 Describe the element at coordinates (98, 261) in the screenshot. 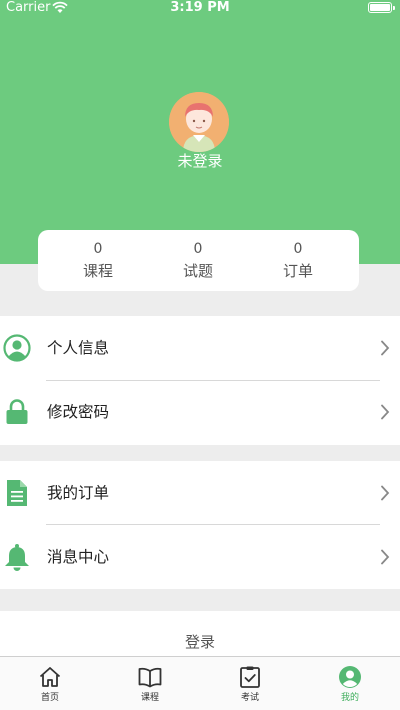

I see `stat-courses: 0 课程` at that location.